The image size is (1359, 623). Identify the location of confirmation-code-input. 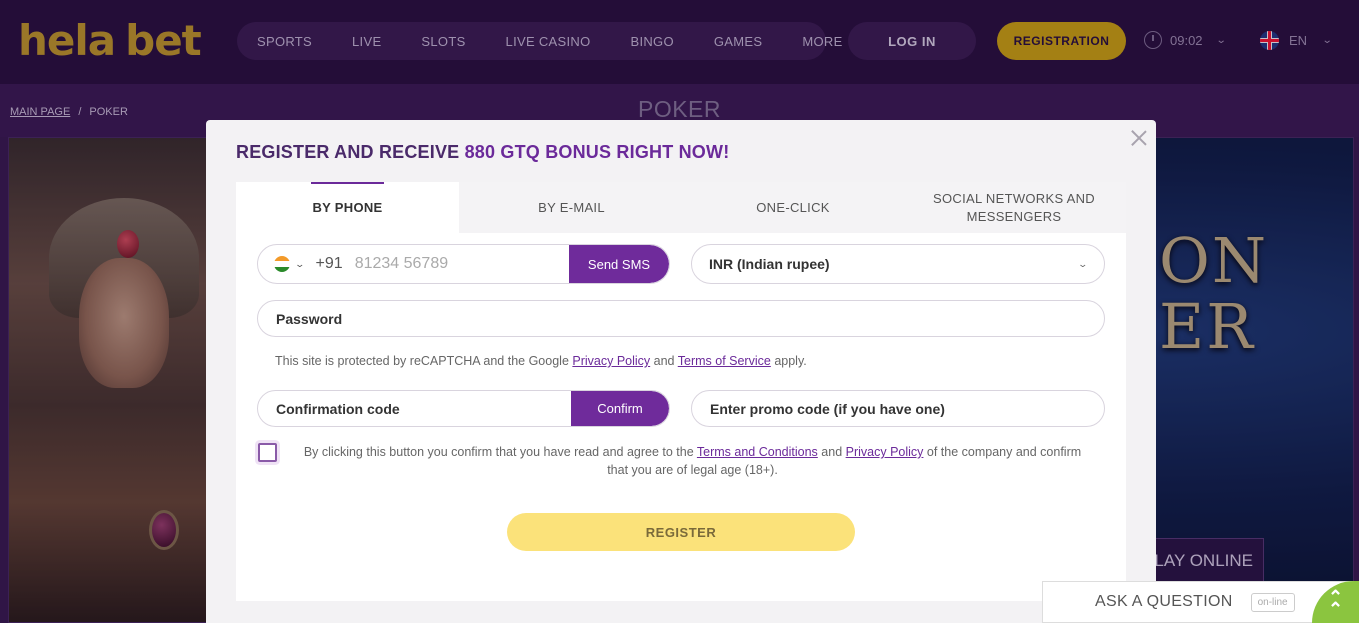
(421, 408).